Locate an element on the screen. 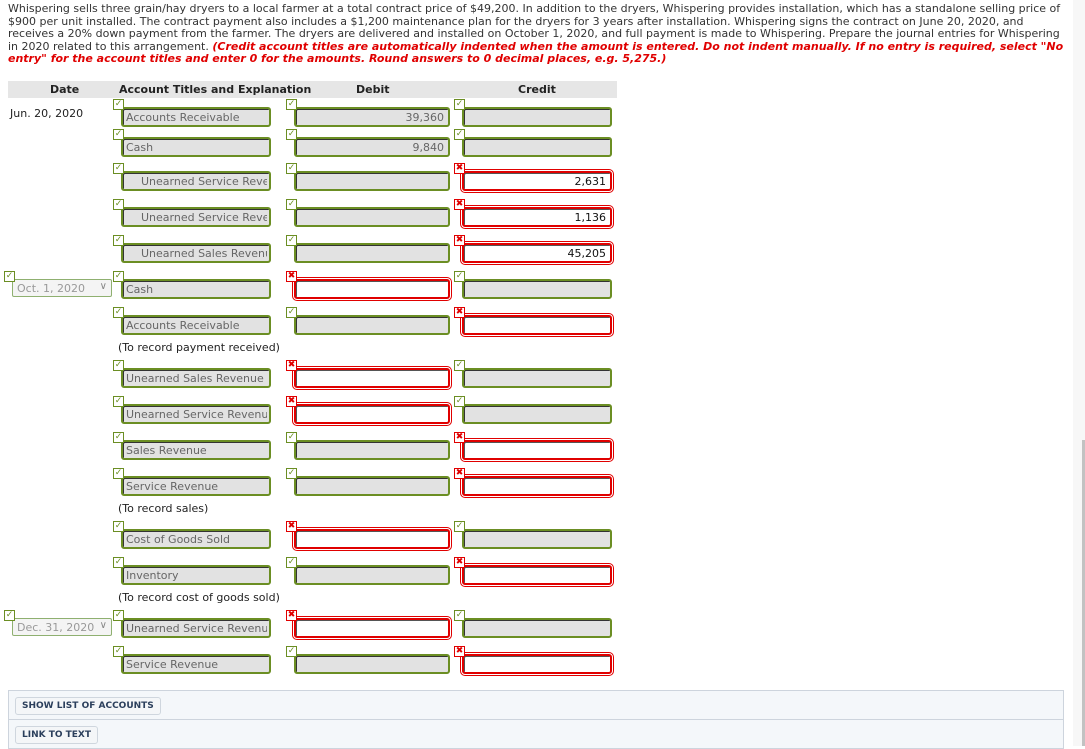 Image resolution: width=1085 pixels, height=749 pixels. credit-input-value: 45,205 is located at coordinates (587, 253).